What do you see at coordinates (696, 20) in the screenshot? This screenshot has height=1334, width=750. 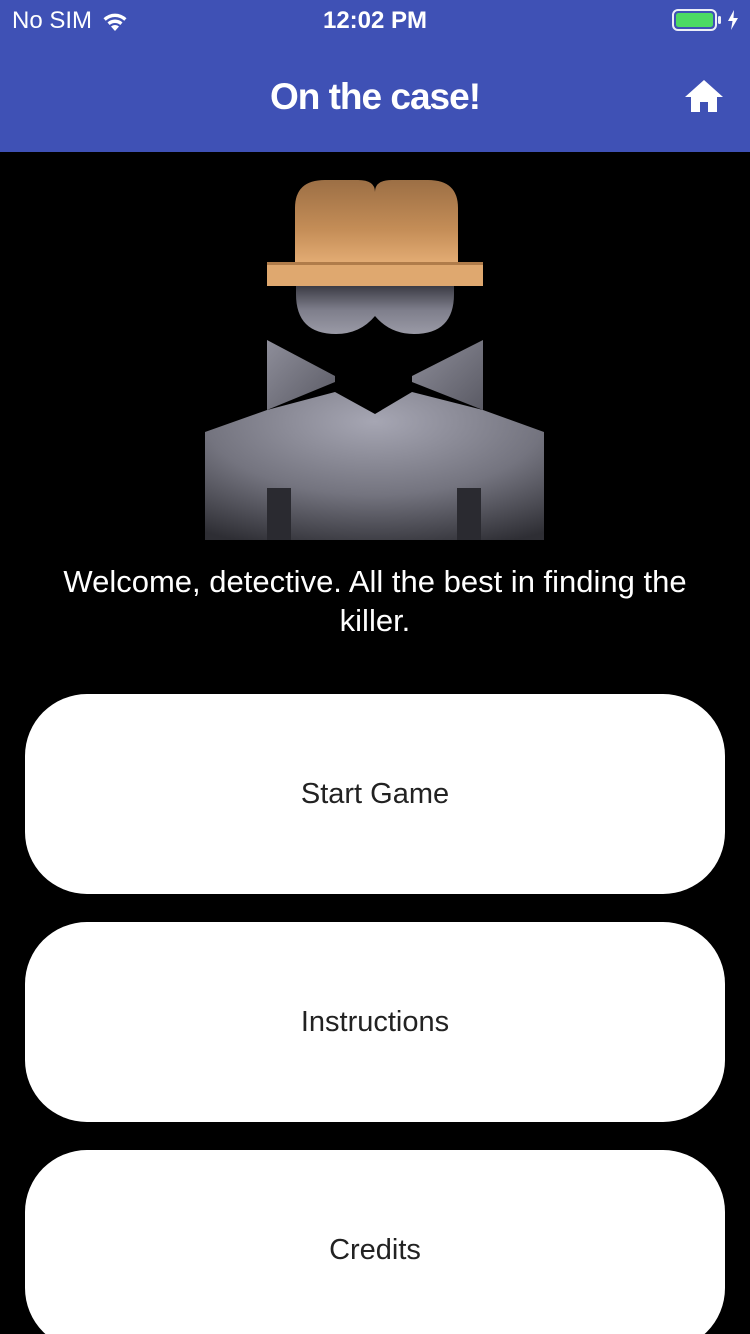 I see `battery-icon` at bounding box center [696, 20].